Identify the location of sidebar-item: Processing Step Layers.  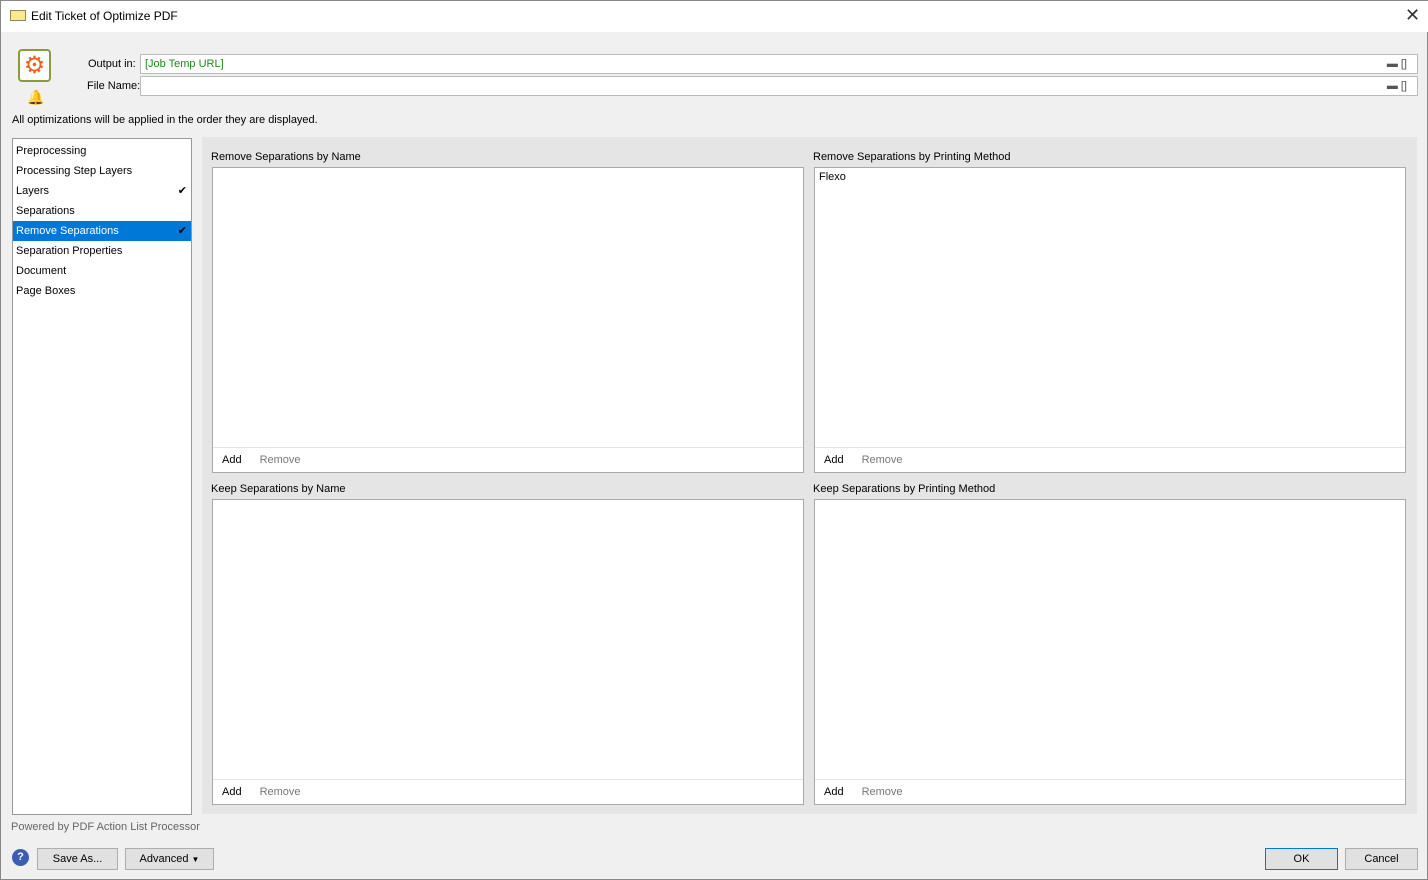
(102, 171).